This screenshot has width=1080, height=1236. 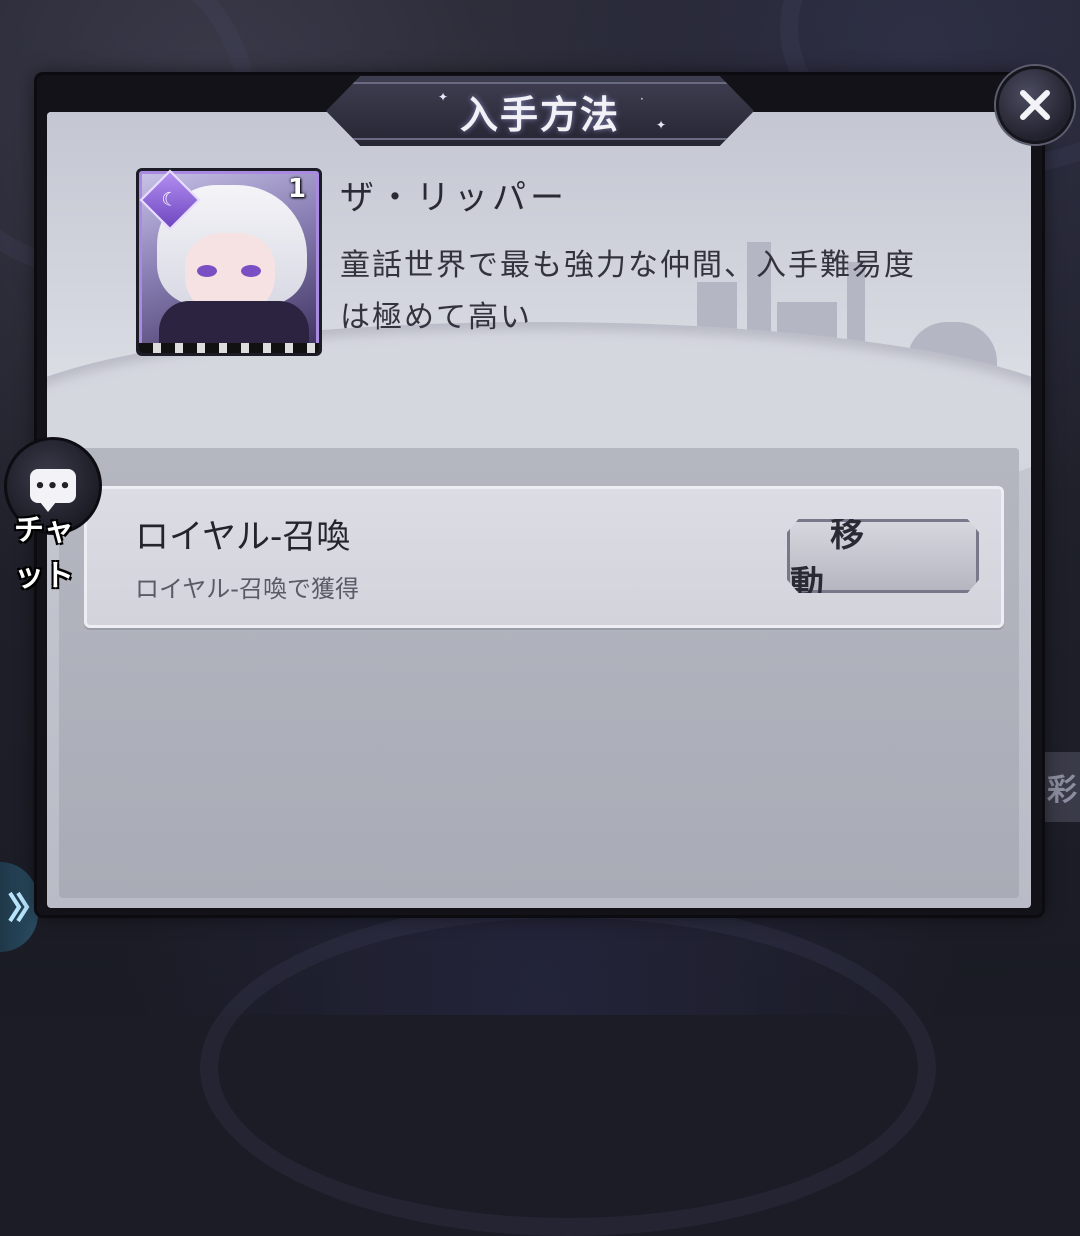 What do you see at coordinates (243, 537) in the screenshot?
I see `source-title: ロイヤル-召喚` at bounding box center [243, 537].